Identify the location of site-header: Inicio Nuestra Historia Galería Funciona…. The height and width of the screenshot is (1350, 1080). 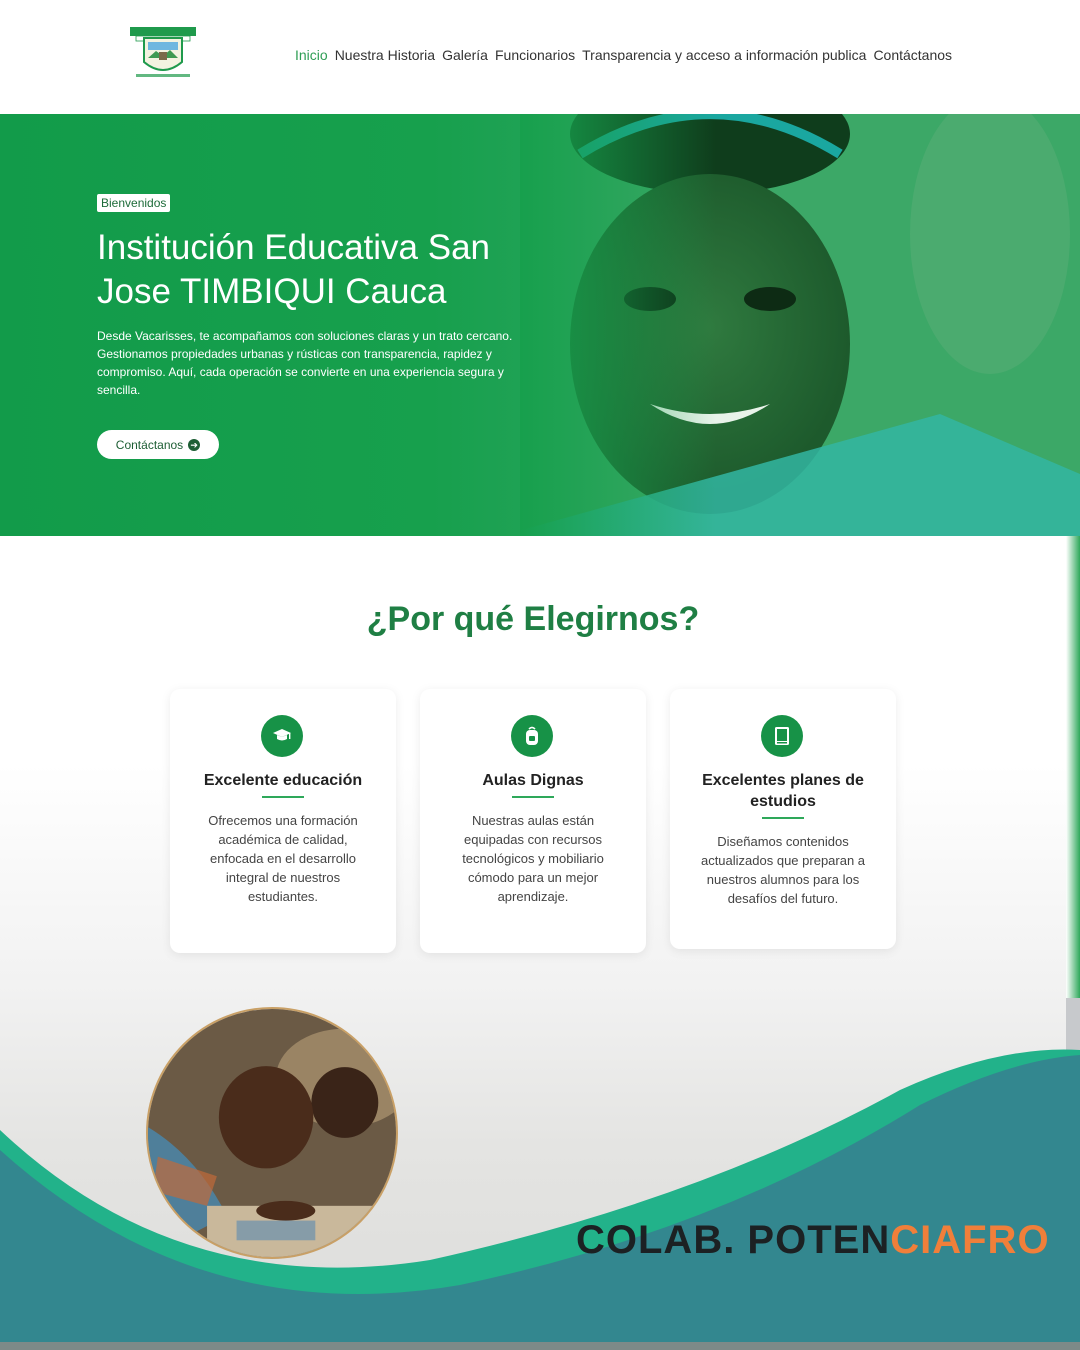
(540, 57).